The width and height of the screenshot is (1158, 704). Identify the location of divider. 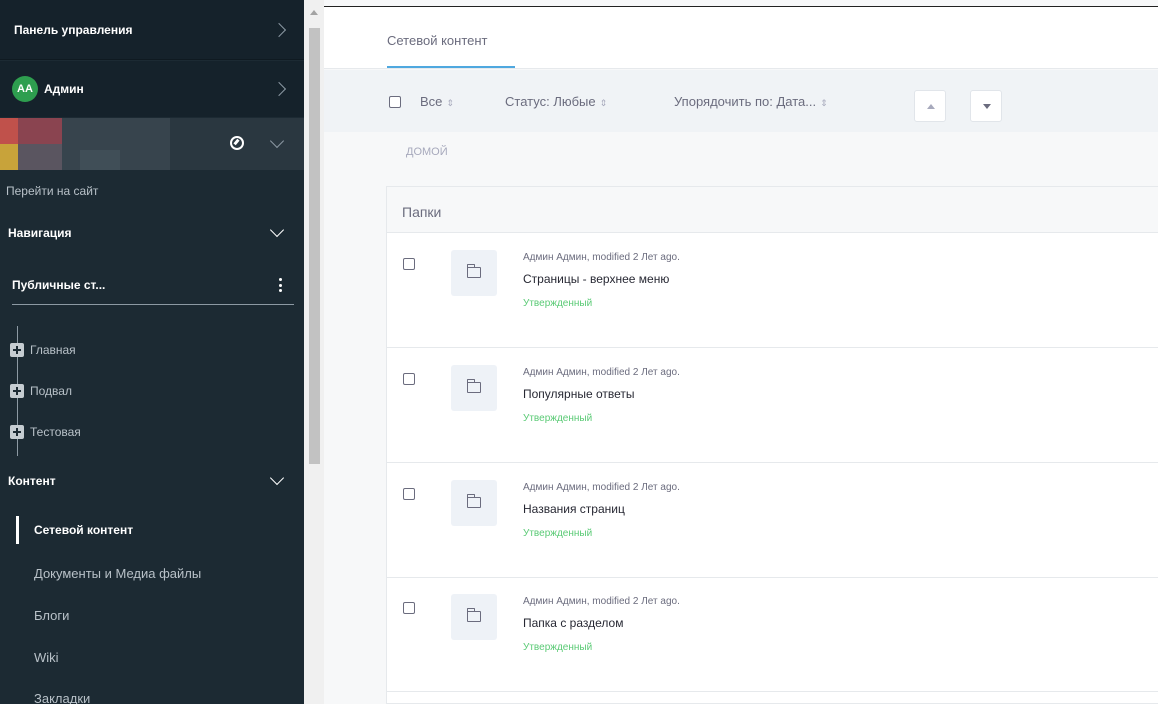
(153, 304).